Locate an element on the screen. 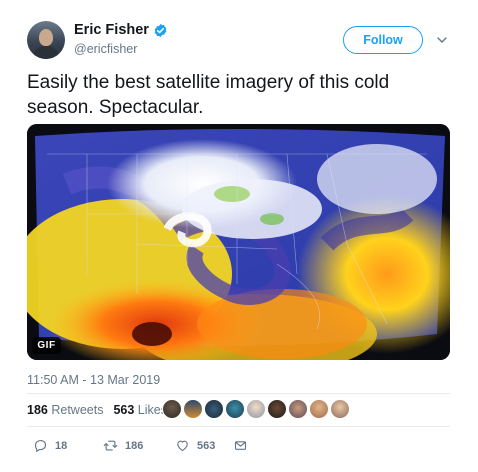 The image size is (478, 472). avatar-body is located at coordinates (46, 52).